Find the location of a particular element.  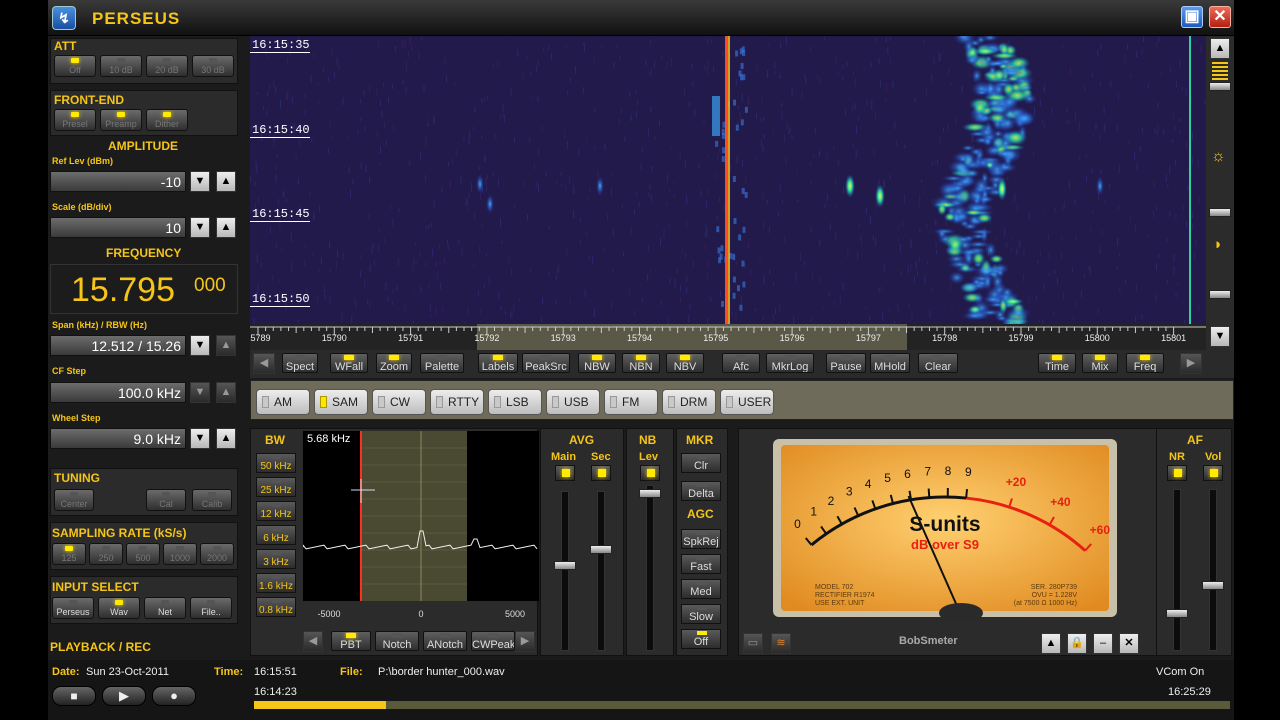

span-field: 12.512 / 15.26 is located at coordinates (118, 345).